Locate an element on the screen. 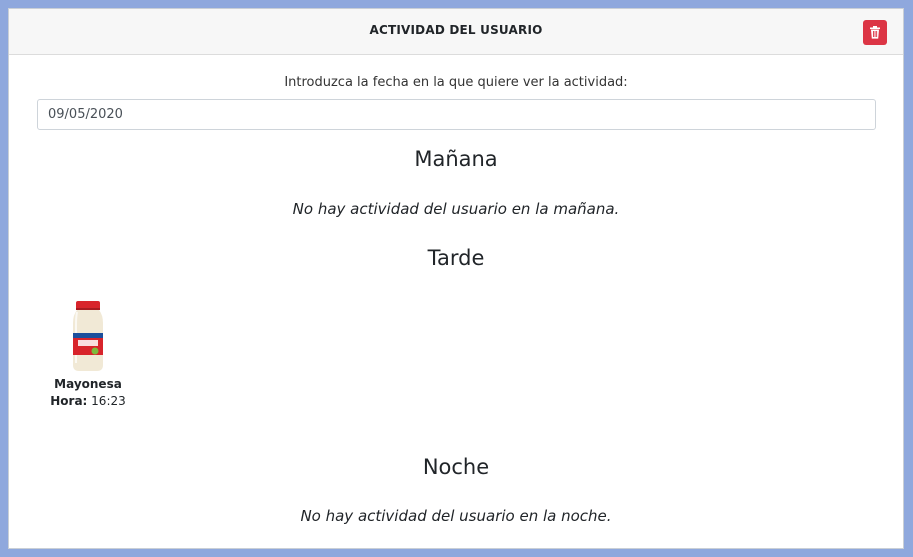 This screenshot has height=557, width=913. product-image is located at coordinates (88, 336).